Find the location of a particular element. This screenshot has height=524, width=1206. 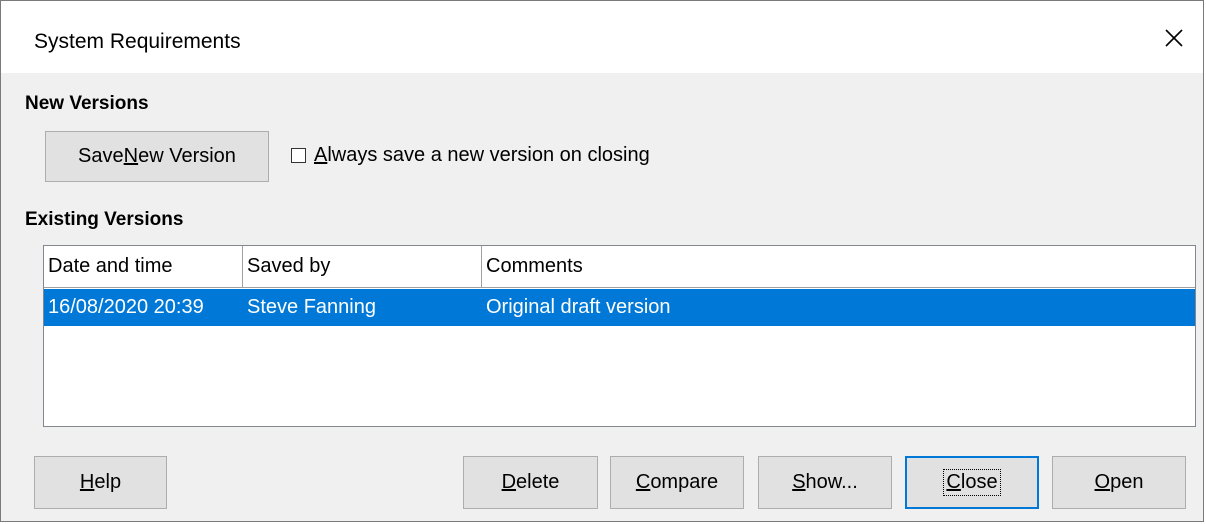

close-label: Close is located at coordinates (972, 482).